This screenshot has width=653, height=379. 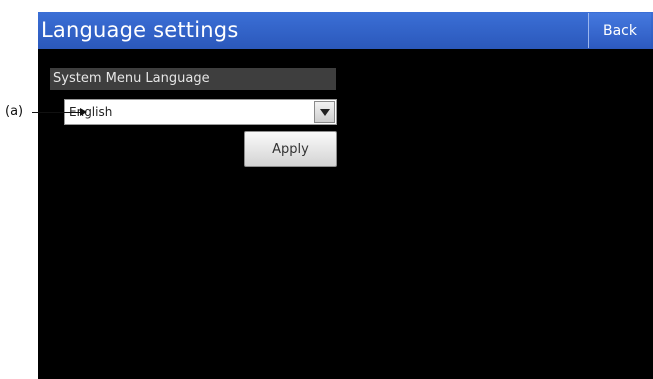 What do you see at coordinates (200, 112) in the screenshot?
I see `language-select: English` at bounding box center [200, 112].